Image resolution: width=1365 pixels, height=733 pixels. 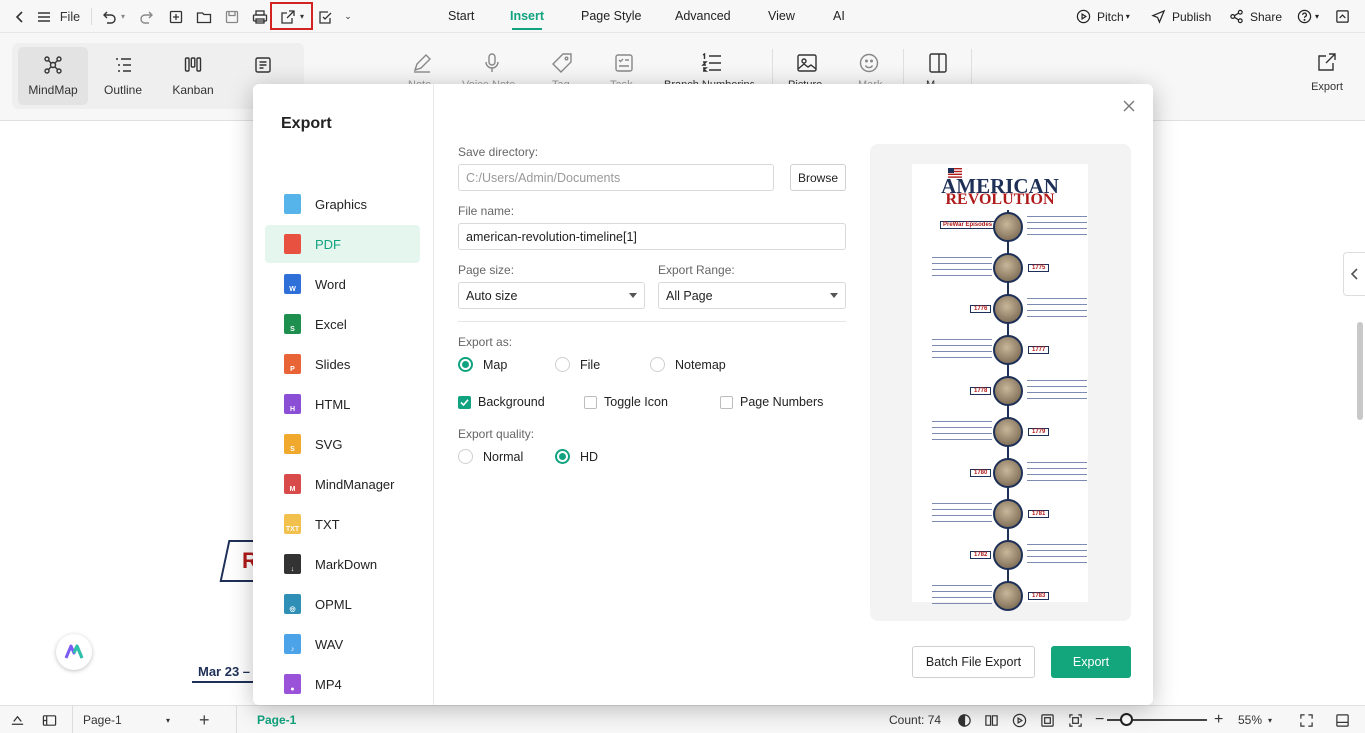 What do you see at coordinates (964, 719) in the screenshot?
I see `theme-icon` at bounding box center [964, 719].